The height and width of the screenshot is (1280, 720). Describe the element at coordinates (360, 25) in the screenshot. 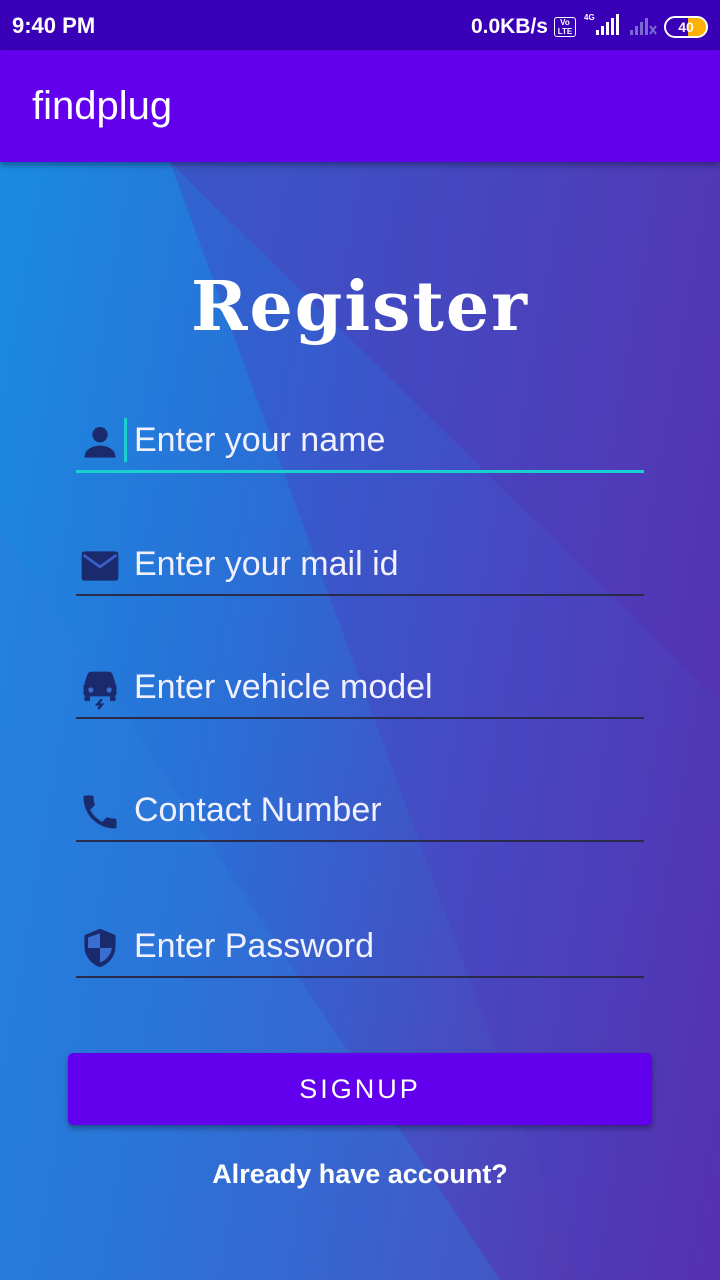

I see `status-bar: 9:40 PM 0.0KB/s Vo LTE 4G 40` at that location.